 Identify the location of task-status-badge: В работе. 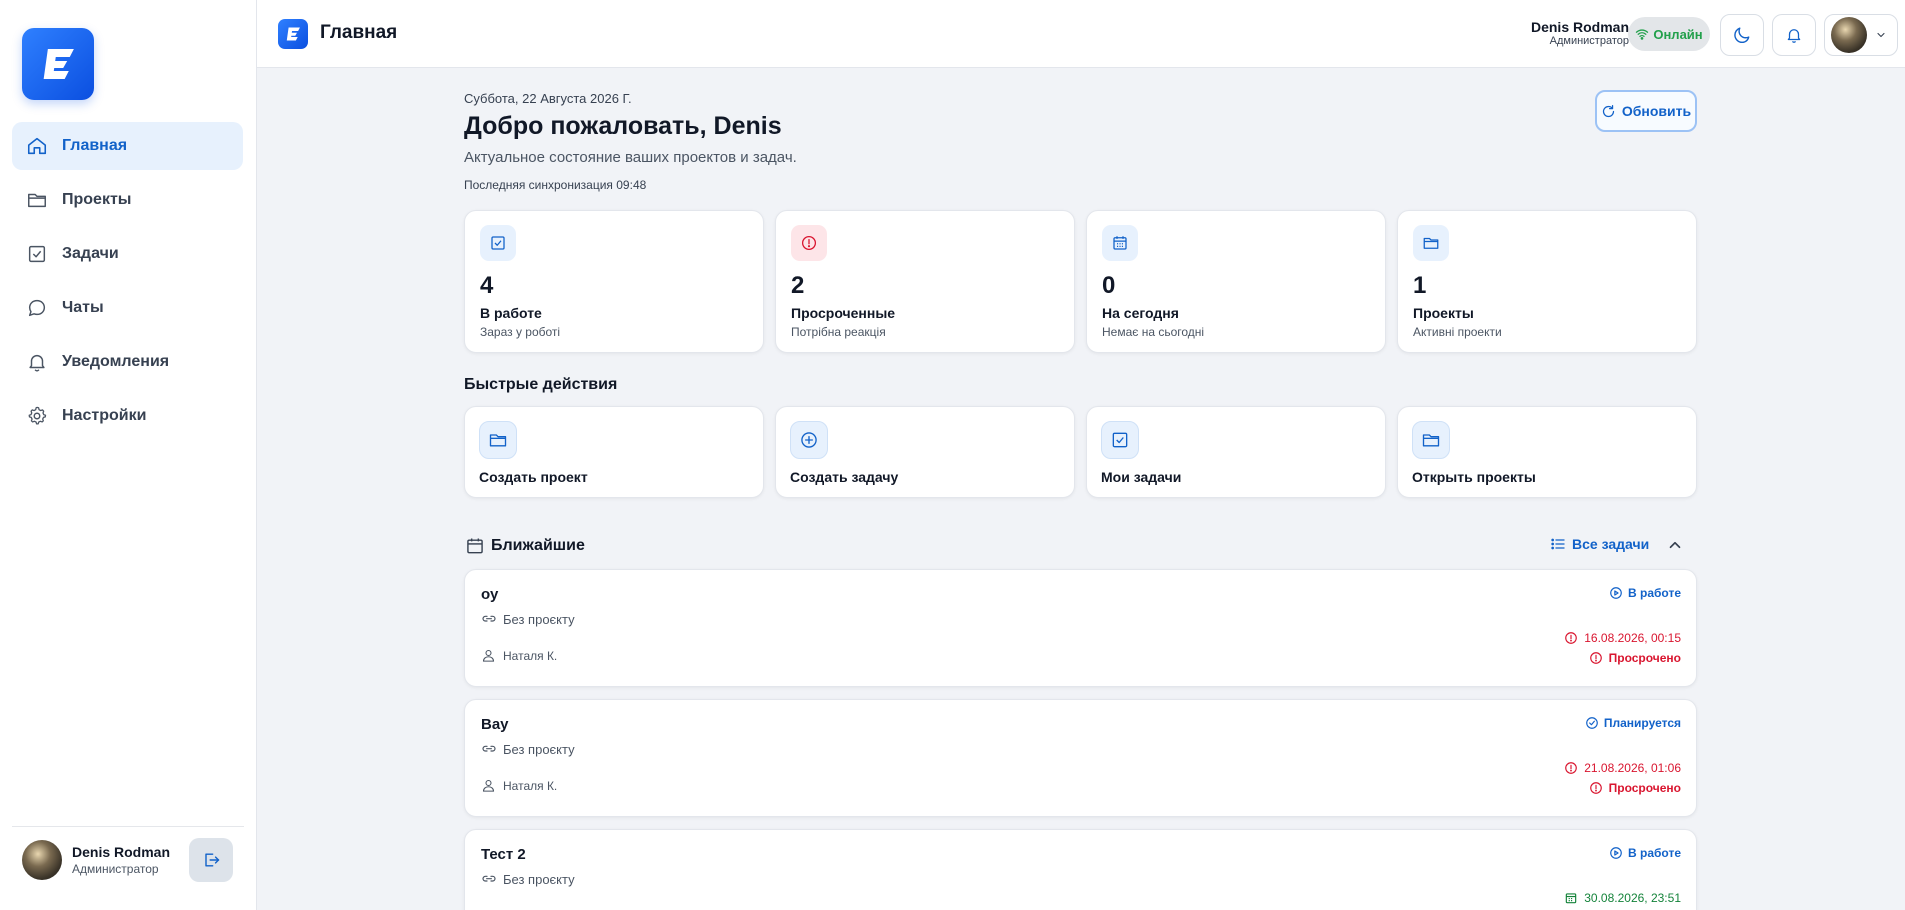
(1645, 853).